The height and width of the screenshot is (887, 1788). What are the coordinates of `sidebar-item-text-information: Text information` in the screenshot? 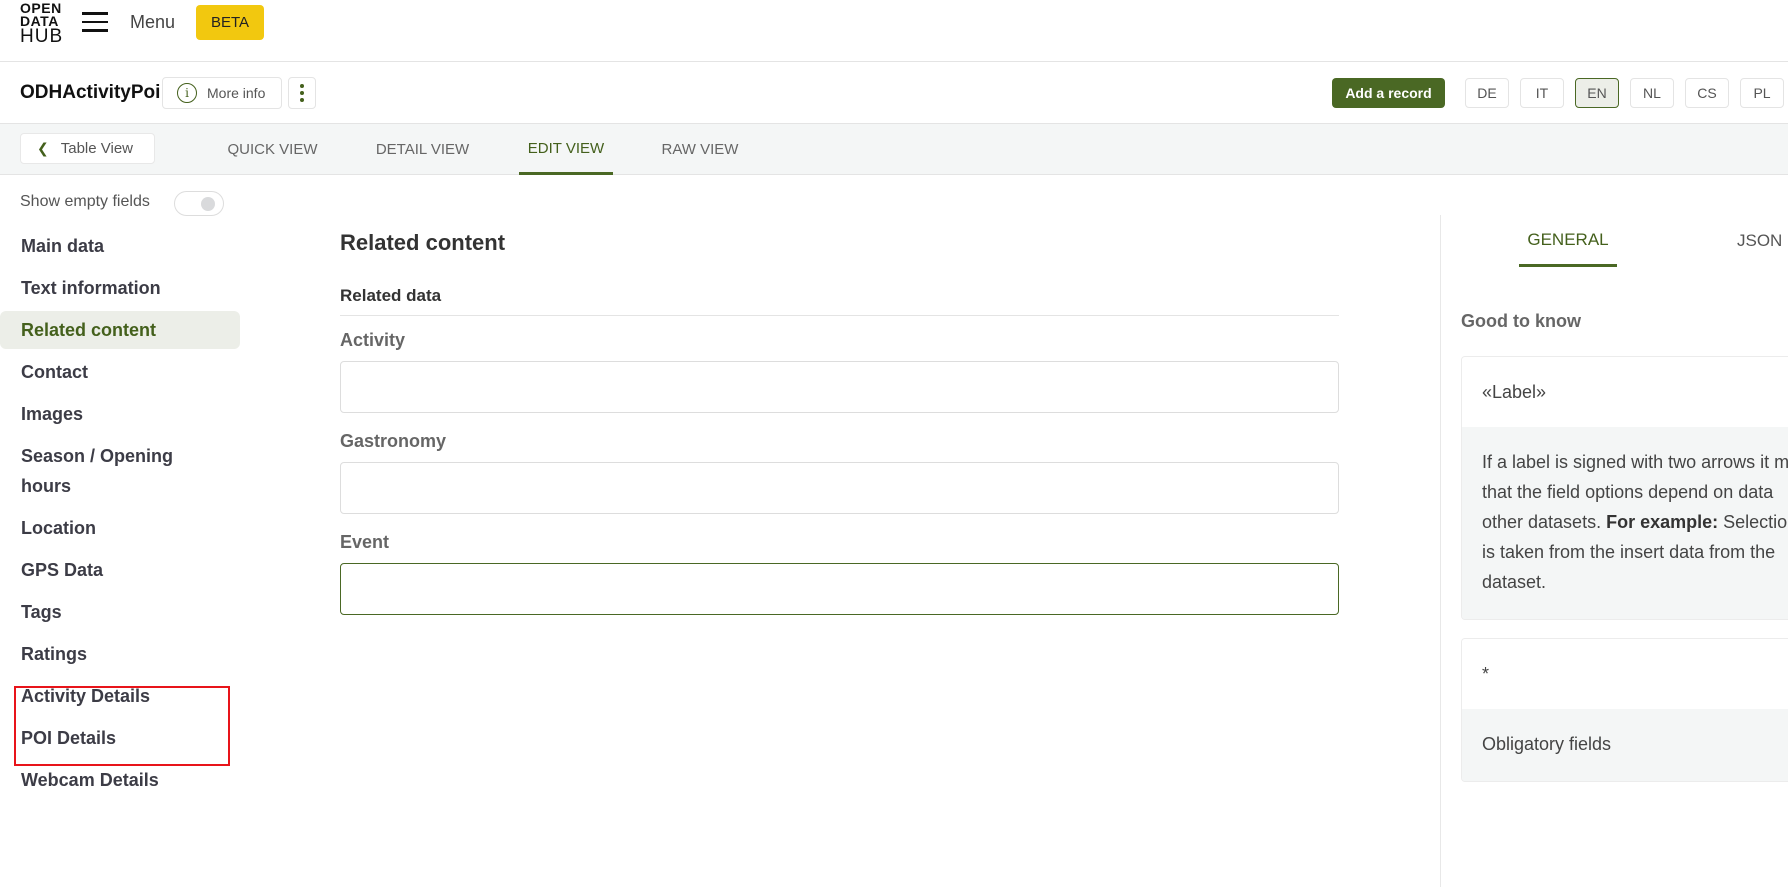 It's located at (120, 288).